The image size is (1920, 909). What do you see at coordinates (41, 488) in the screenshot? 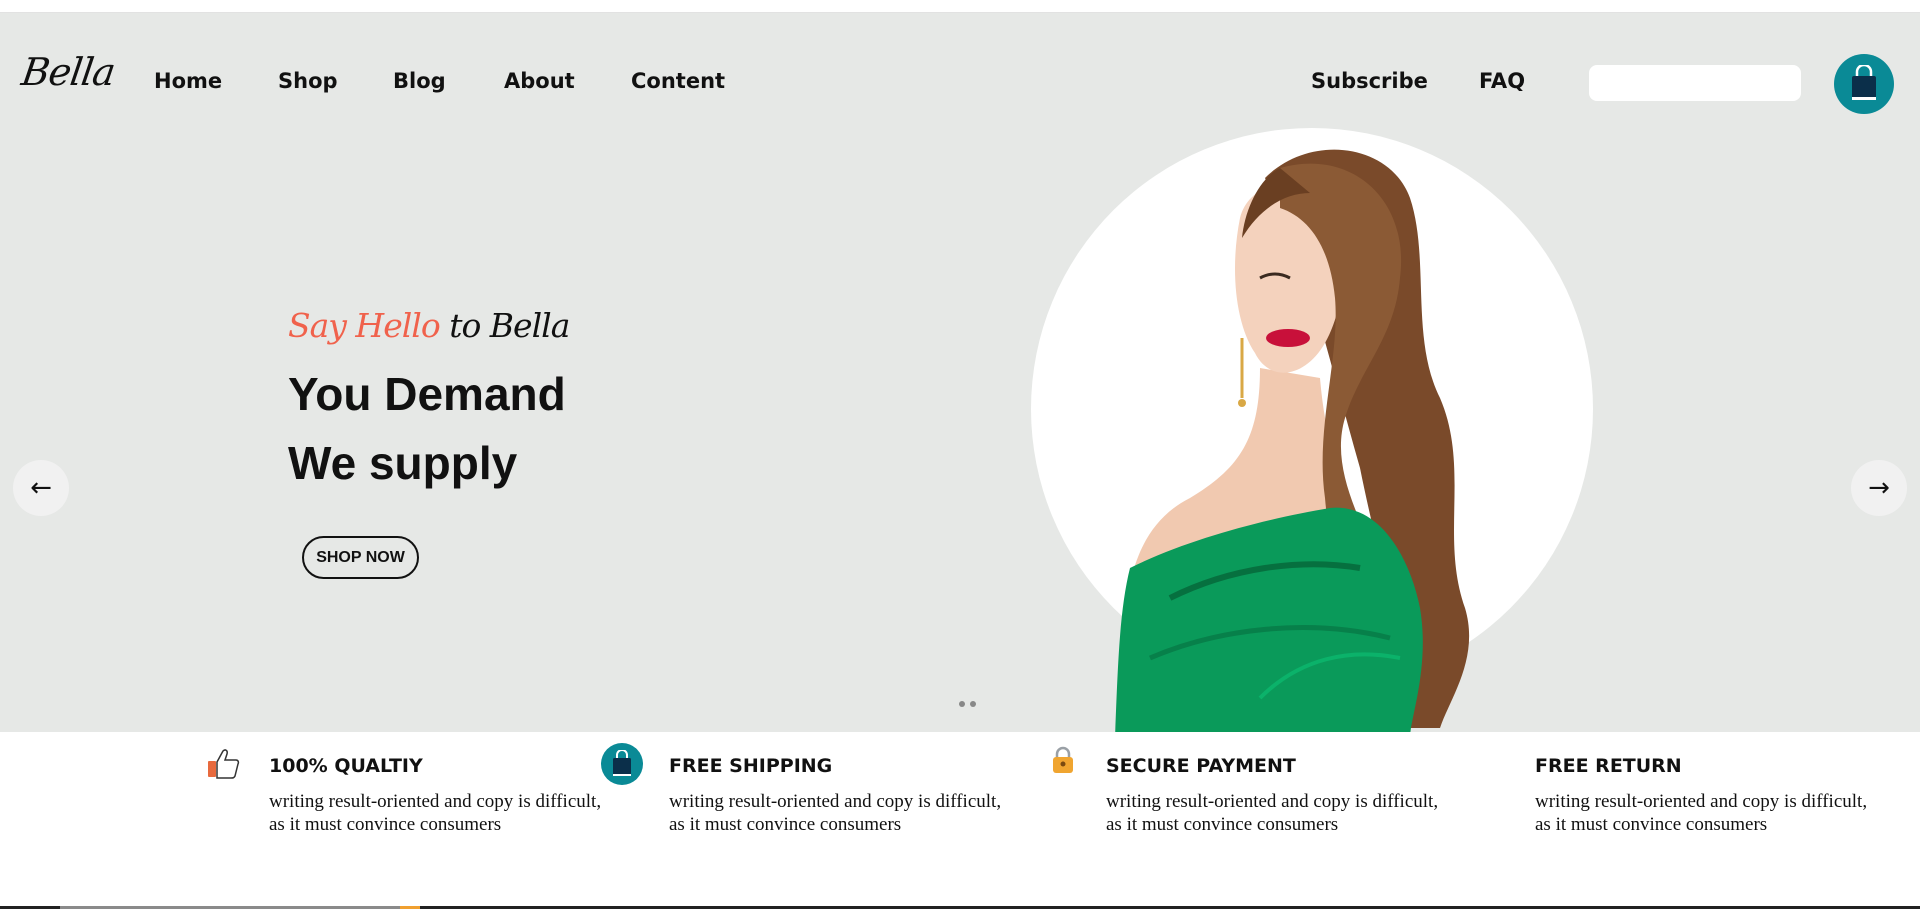
I see `carousel-prev-button: ←` at bounding box center [41, 488].